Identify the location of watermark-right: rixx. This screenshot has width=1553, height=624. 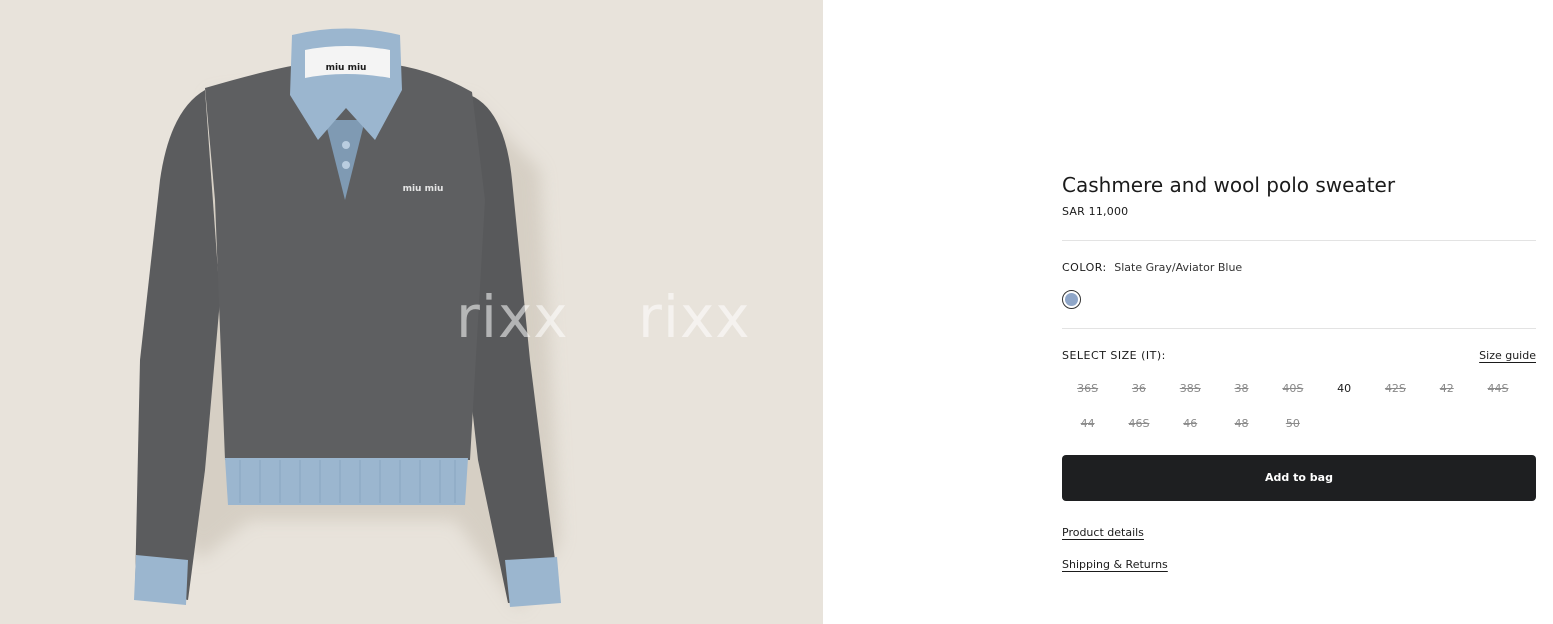
(694, 317).